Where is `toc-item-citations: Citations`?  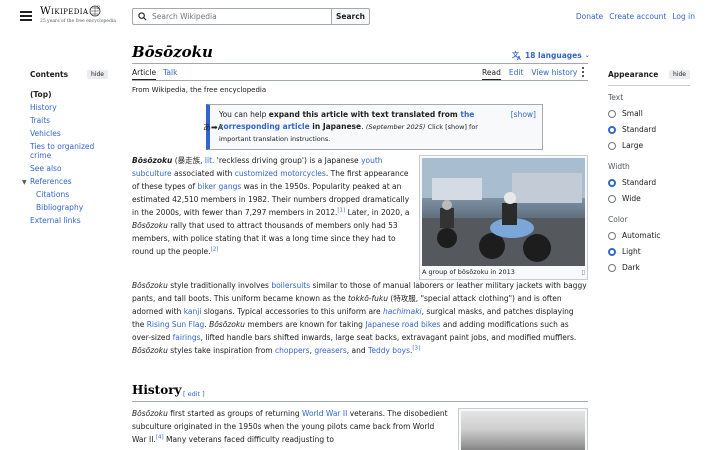
toc-item-citations: Citations is located at coordinates (69, 194).